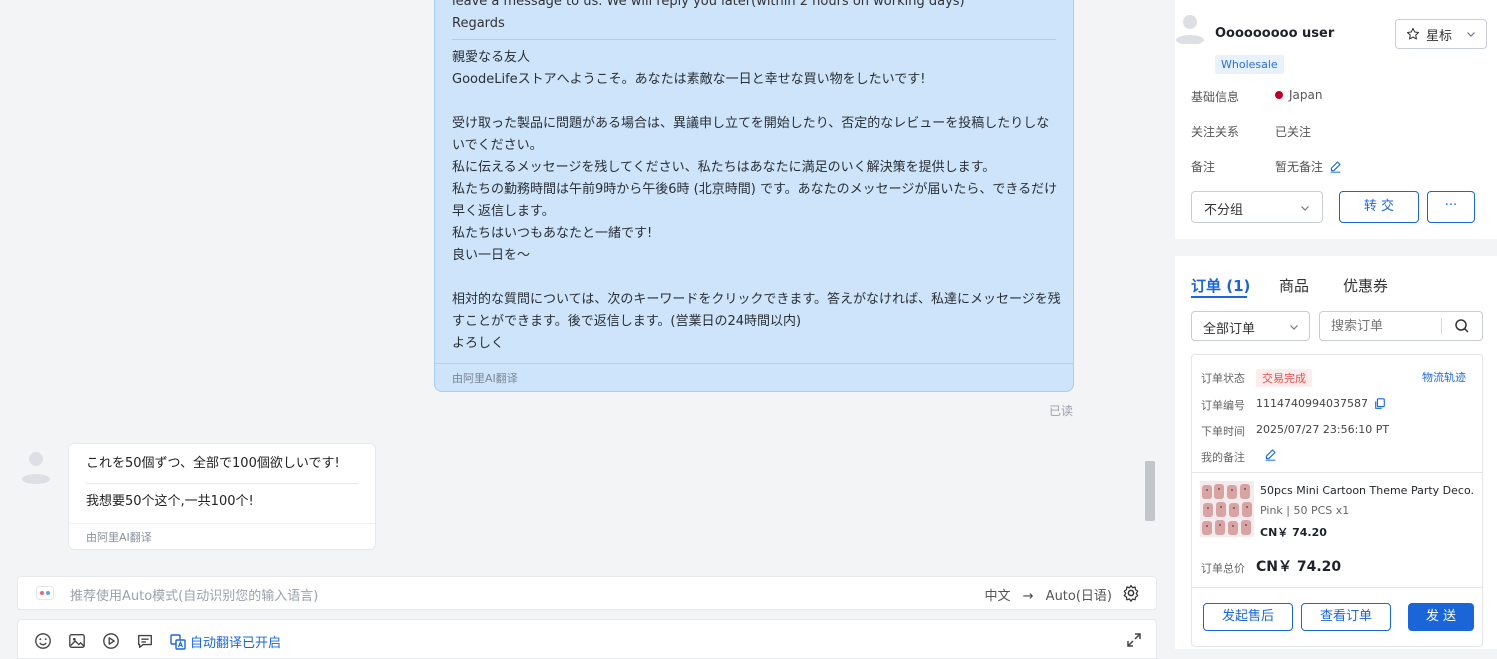  I want to click on translate-bar: 推荐使用Auto模式(自动识别您的输入语言) 中文 → Auto(日语), so click(587, 593).